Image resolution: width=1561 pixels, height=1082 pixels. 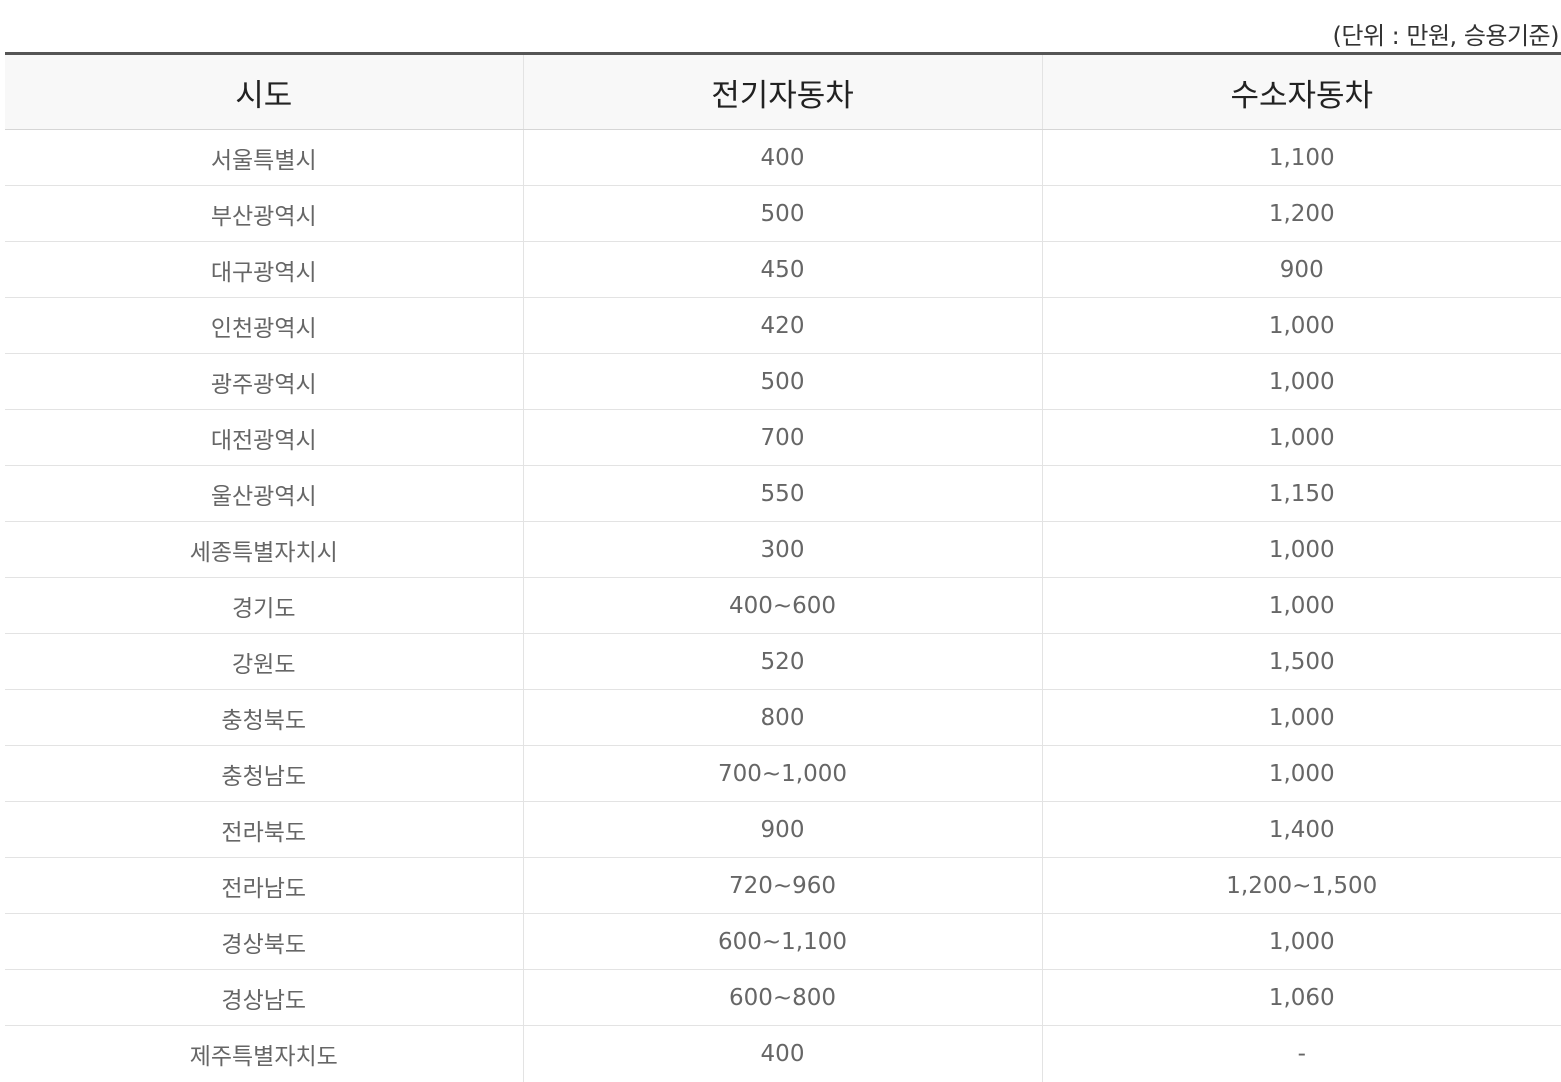 I want to click on table-row: 인천광역시 420 1,000, so click(x=783, y=325).